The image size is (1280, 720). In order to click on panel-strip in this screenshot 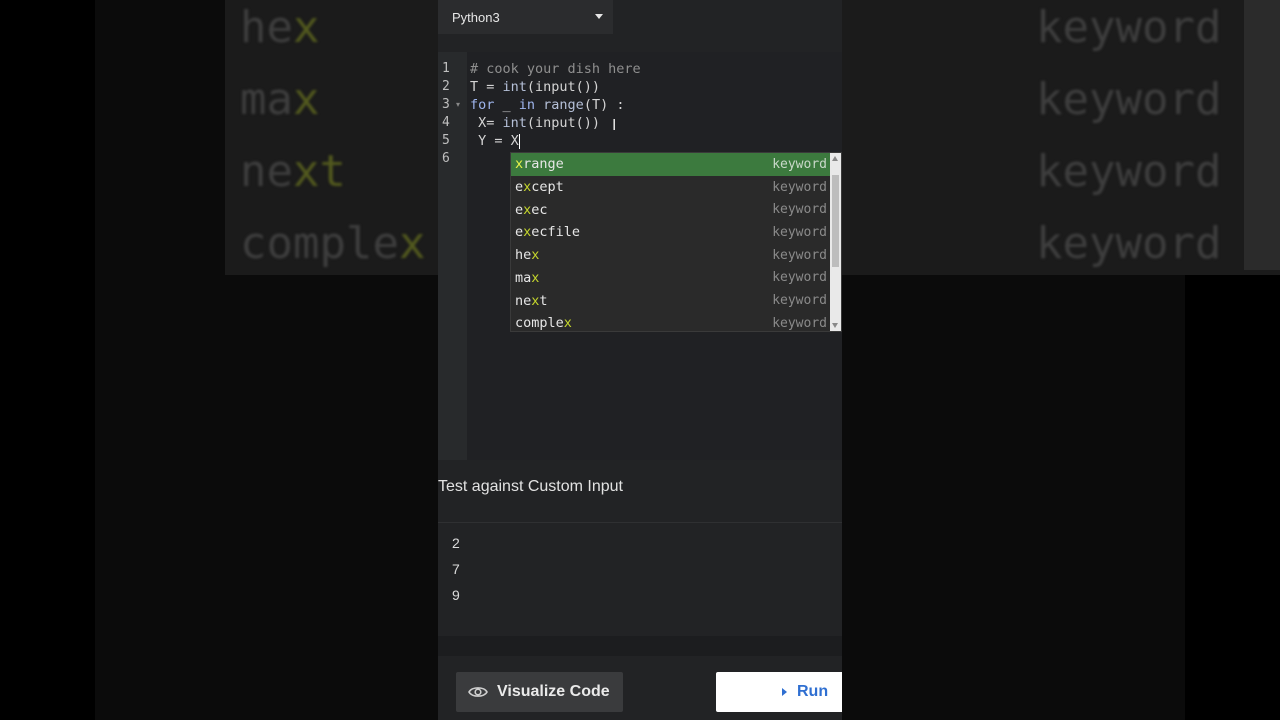, I will do `click(640, 646)`.